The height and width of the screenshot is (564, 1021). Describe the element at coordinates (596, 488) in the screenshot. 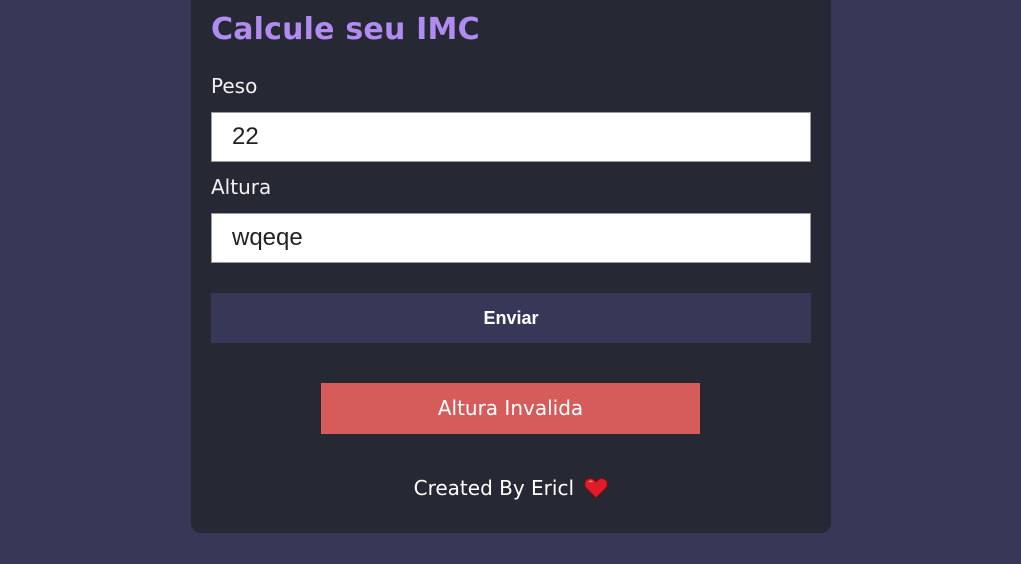

I see `heart-icon` at that location.